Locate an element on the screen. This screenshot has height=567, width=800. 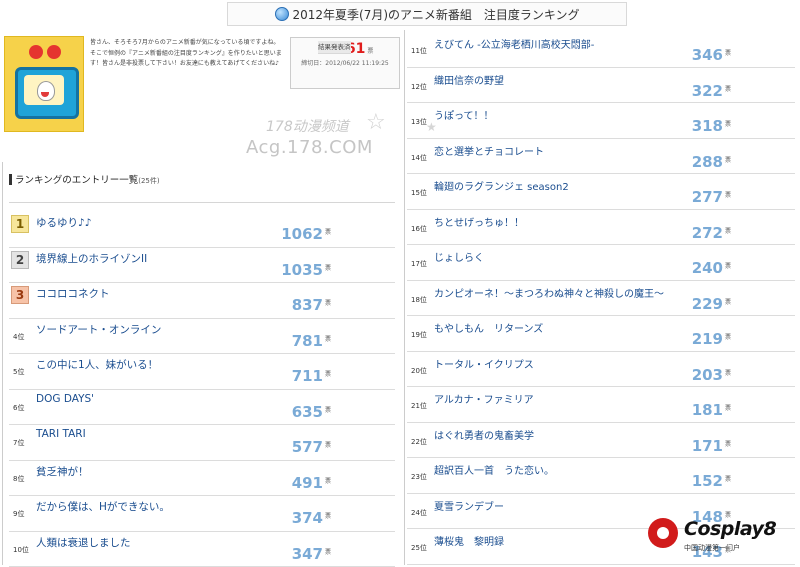
divider is located at coordinates (202, 202).